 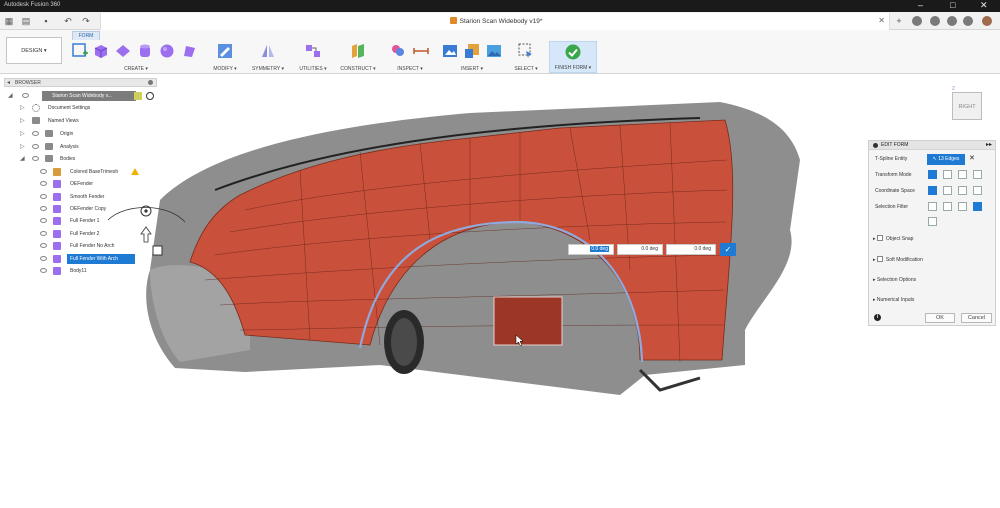 What do you see at coordinates (421, 51) in the screenshot?
I see `measure-icon` at bounding box center [421, 51].